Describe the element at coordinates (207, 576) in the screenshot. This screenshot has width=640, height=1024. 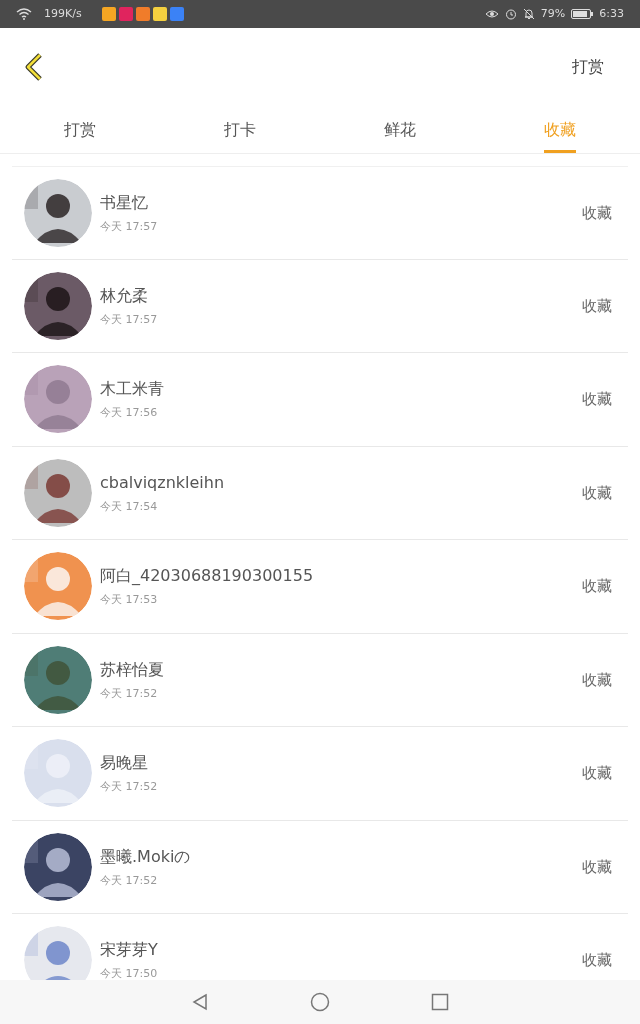
I see `user-name: 阿白_42030688190300155` at that location.